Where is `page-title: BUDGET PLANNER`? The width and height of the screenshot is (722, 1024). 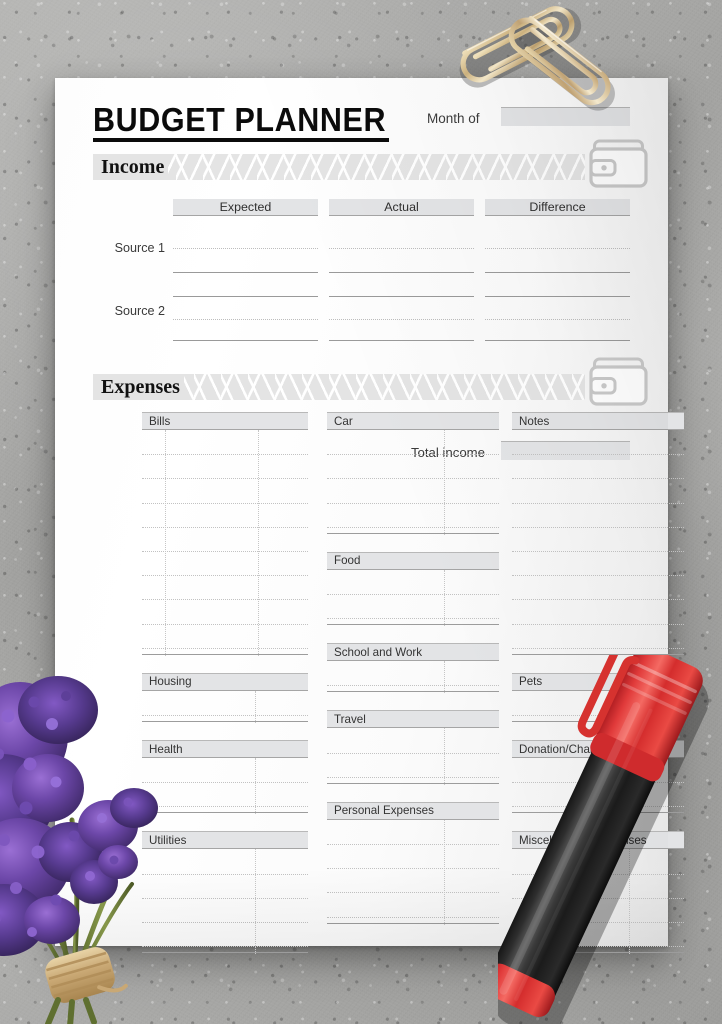 page-title: BUDGET PLANNER is located at coordinates (240, 120).